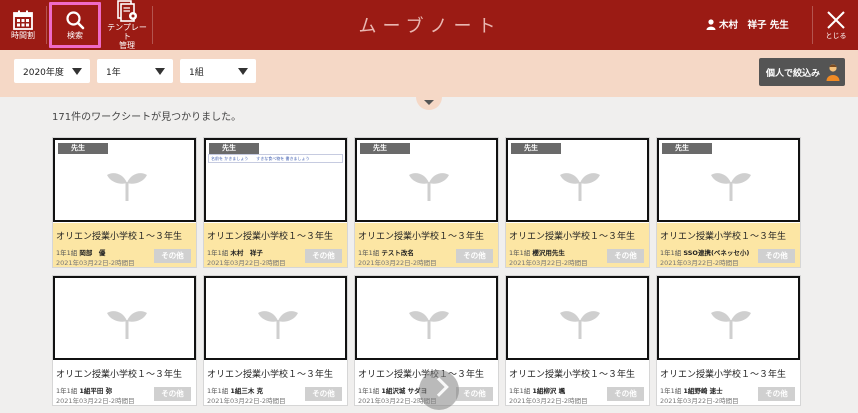 Image resolution: width=858 pixels, height=413 pixels. I want to click on class-select: 1組, so click(218, 71).